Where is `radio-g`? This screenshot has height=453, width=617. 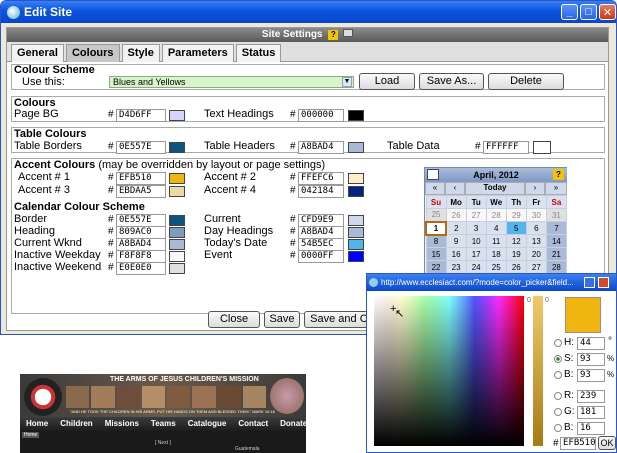
radio-g is located at coordinates (558, 412).